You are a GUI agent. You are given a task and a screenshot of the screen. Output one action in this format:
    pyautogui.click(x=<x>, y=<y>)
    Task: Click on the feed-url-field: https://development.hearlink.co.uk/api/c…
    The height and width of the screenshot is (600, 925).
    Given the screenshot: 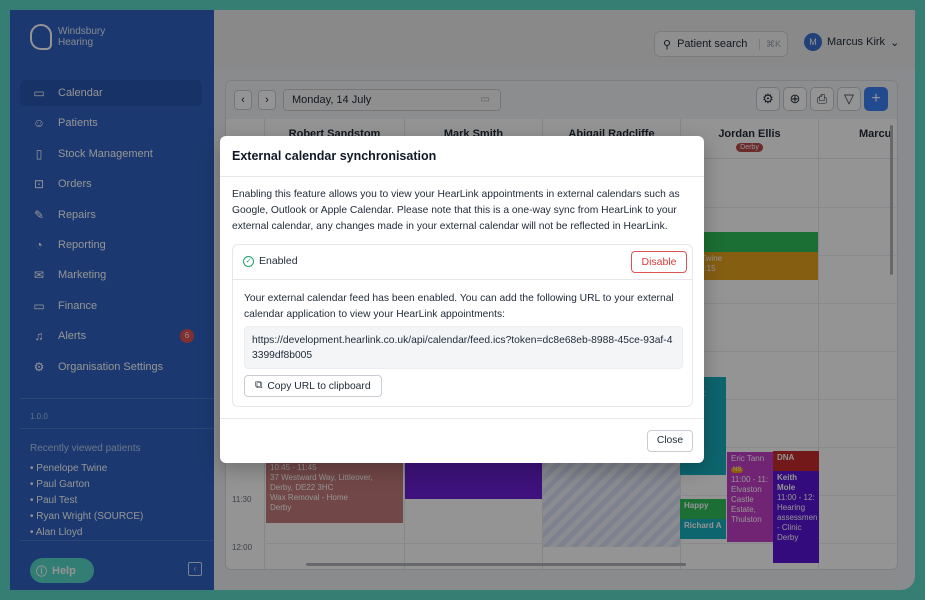 What is the action you would take?
    pyautogui.click(x=463, y=347)
    